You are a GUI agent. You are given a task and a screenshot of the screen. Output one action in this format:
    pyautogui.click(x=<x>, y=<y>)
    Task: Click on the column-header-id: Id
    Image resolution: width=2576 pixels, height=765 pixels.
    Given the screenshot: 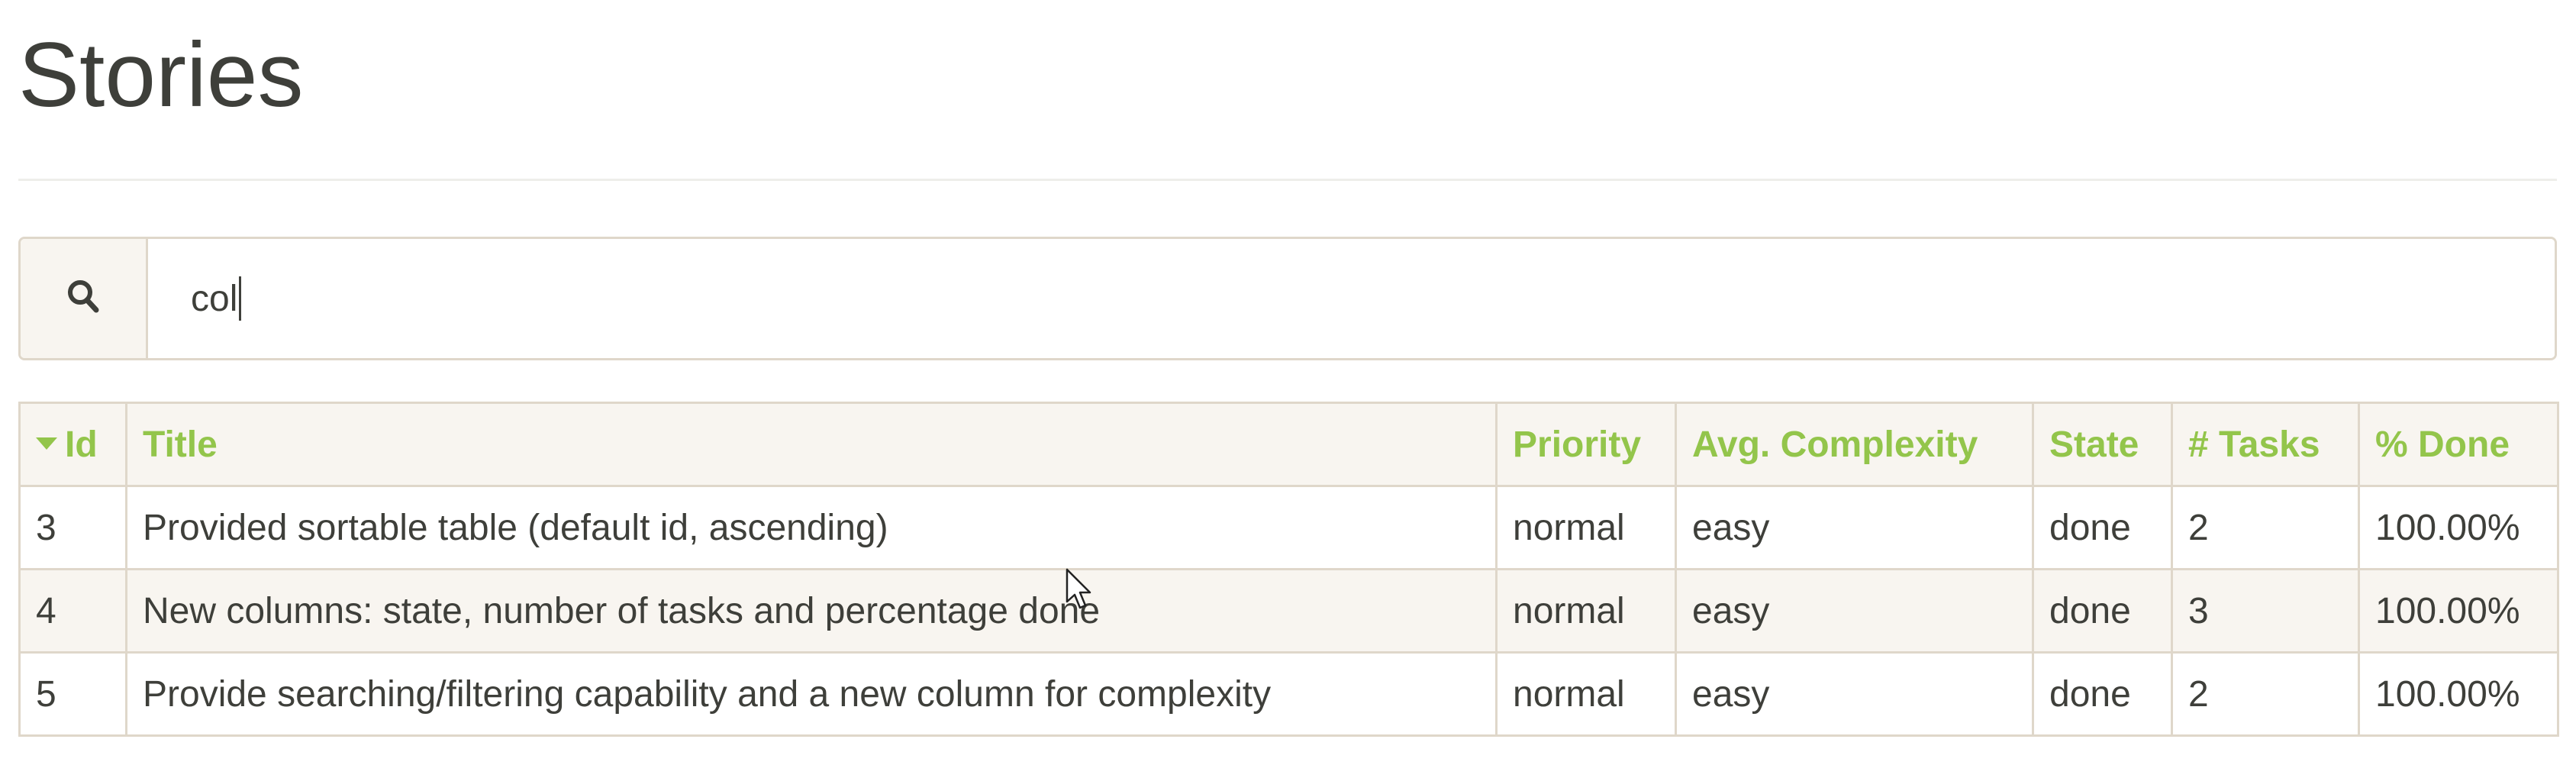 What is the action you would take?
    pyautogui.click(x=73, y=444)
    